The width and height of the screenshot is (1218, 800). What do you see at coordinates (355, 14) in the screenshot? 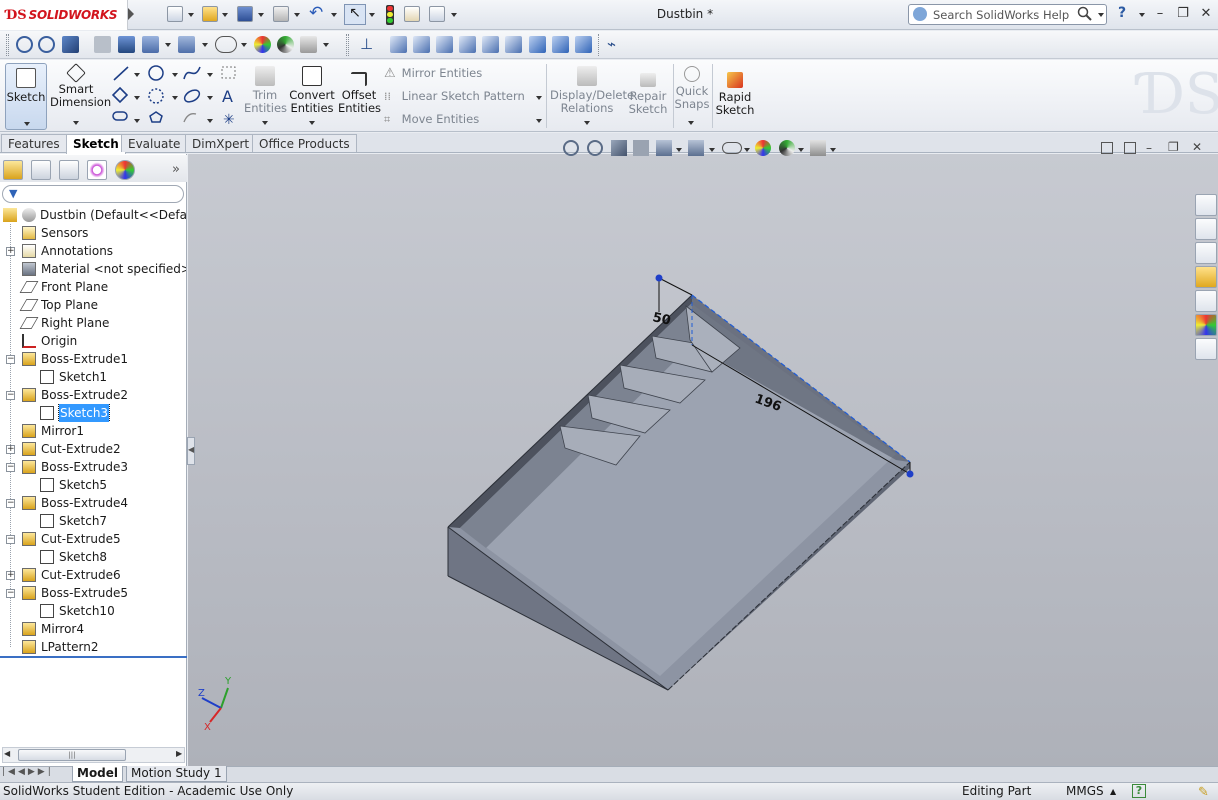
I see `select-cursor-icon: ↖` at bounding box center [355, 14].